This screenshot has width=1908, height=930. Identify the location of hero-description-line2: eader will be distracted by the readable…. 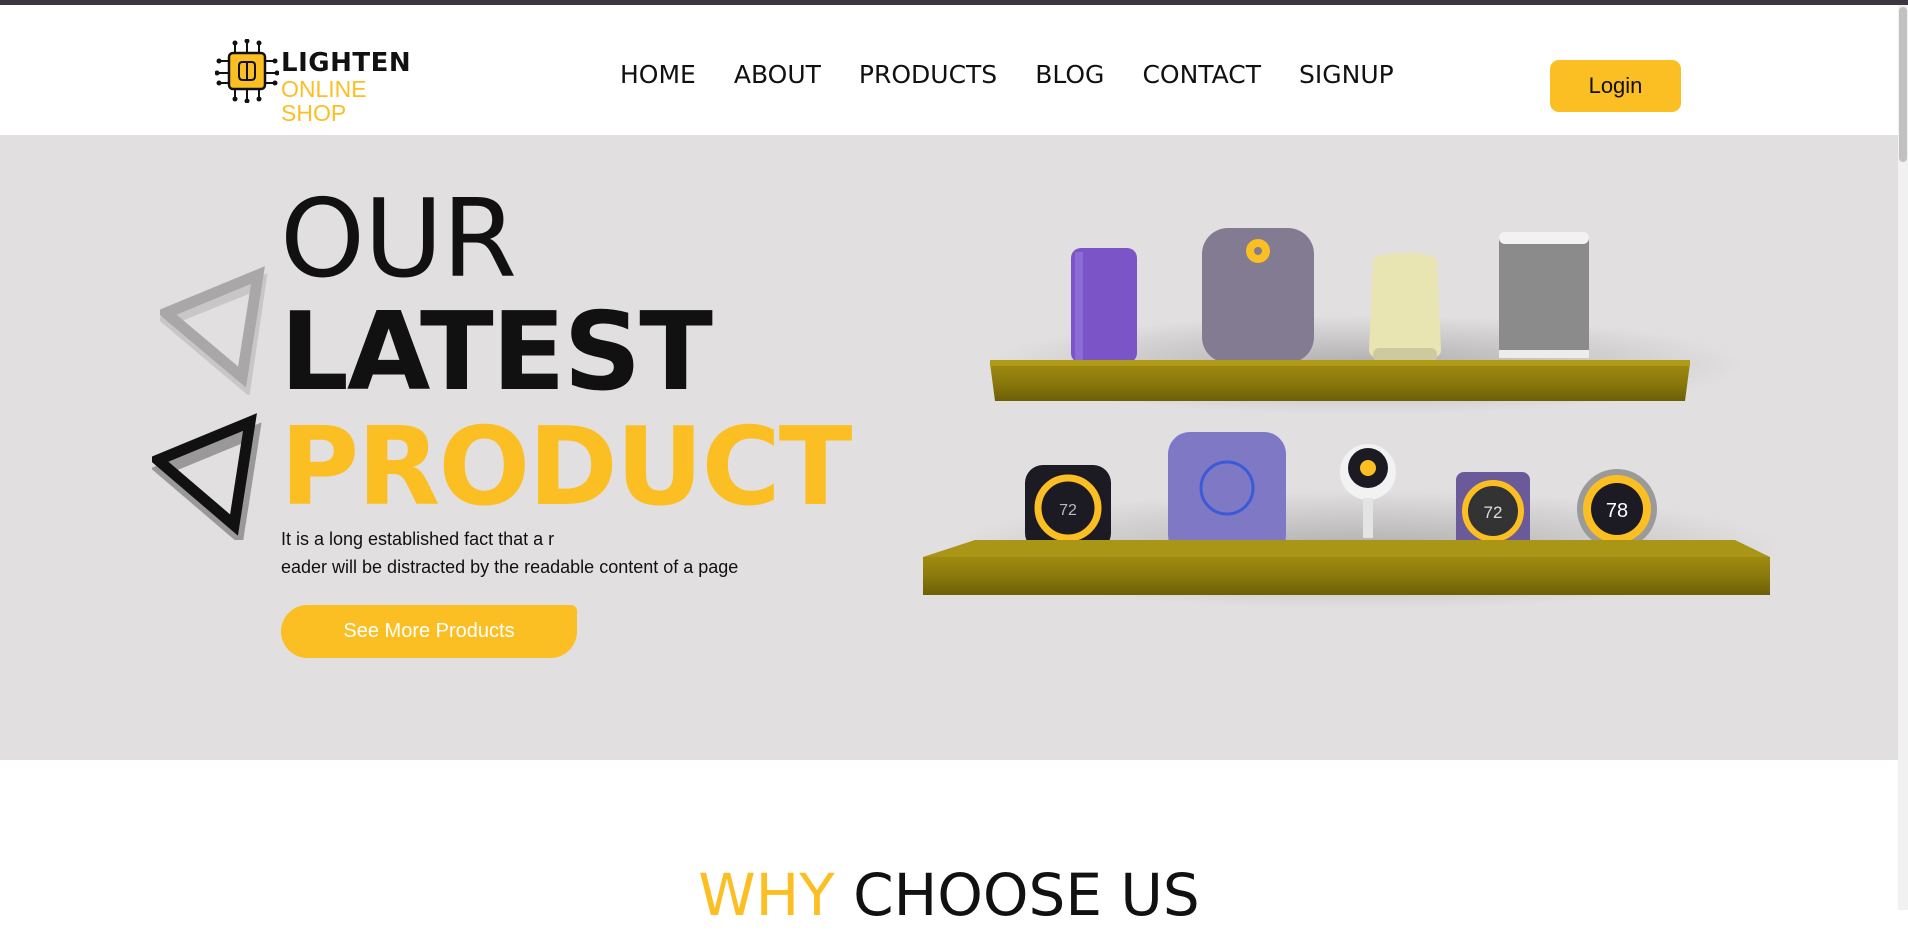
(510, 567).